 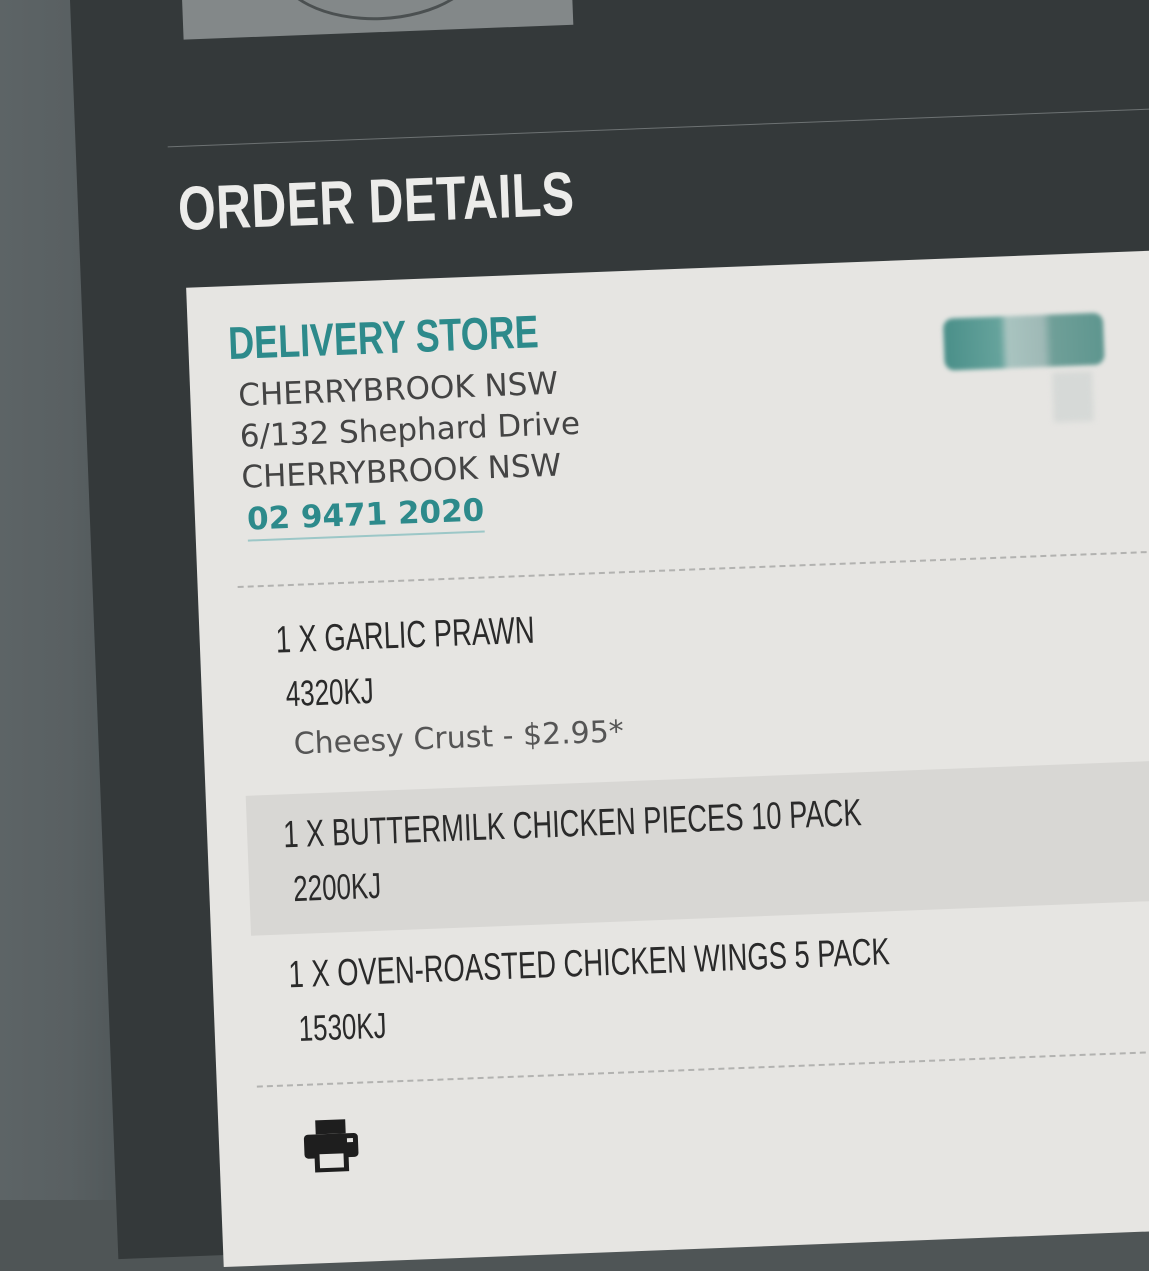 What do you see at coordinates (378, 12) in the screenshot?
I see `product-image-ring` at bounding box center [378, 12].